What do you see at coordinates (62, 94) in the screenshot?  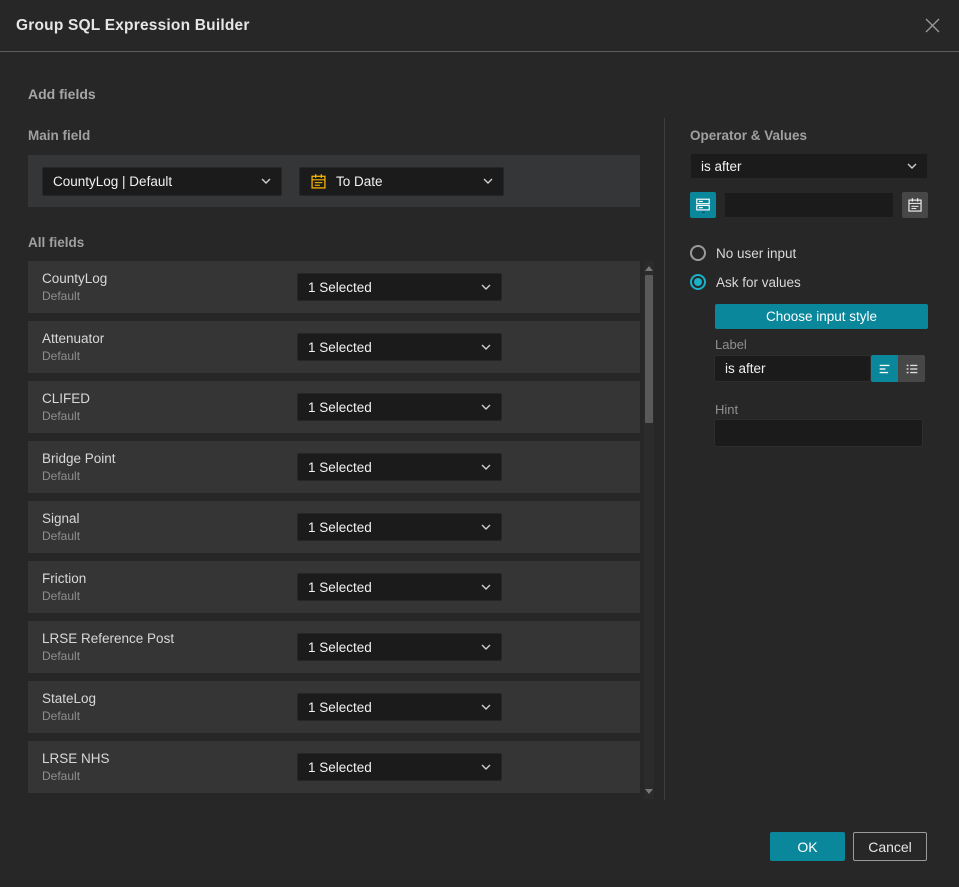 I see `add-fields-heading: Add fields` at bounding box center [62, 94].